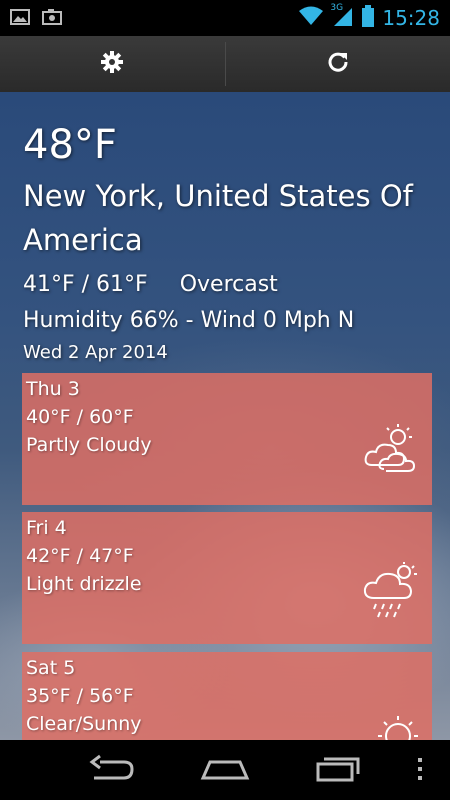  I want to click on network-type-label: 3G, so click(337, 8).